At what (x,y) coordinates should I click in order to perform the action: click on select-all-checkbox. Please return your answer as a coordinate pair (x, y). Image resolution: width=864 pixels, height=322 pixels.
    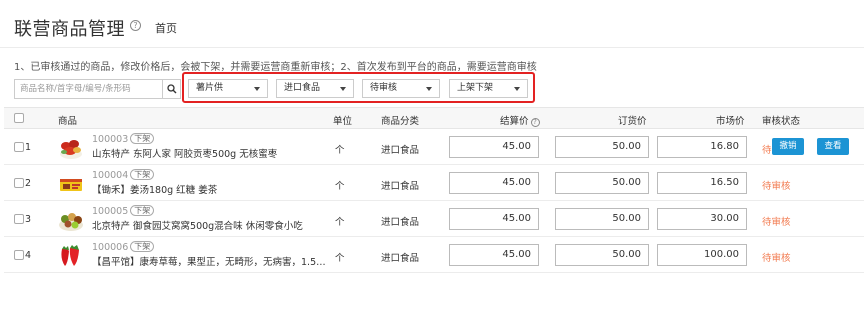
    Looking at the image, I should click on (19, 118).